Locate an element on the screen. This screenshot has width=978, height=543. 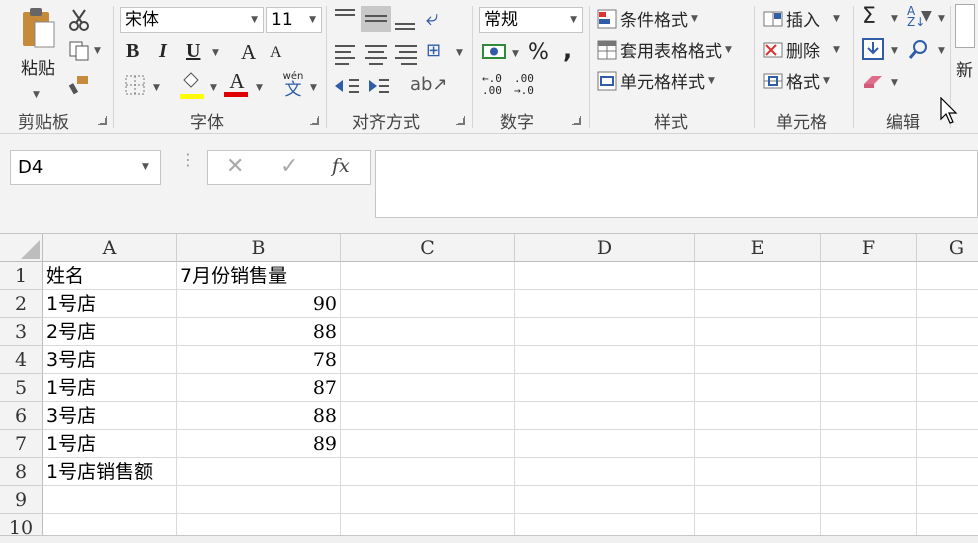
cell-a1: 姓名 is located at coordinates (110, 276).